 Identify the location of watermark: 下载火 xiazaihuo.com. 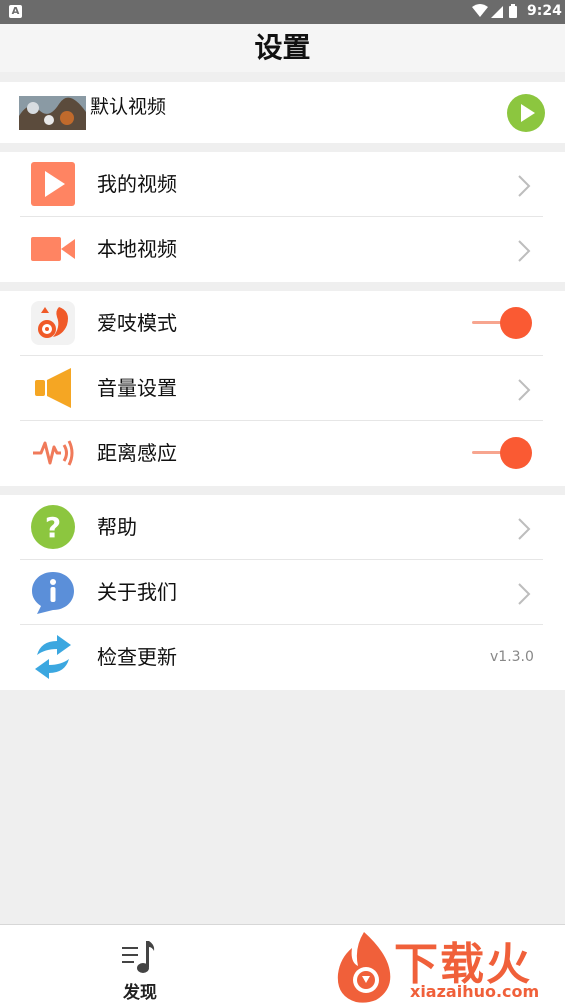
(447, 964).